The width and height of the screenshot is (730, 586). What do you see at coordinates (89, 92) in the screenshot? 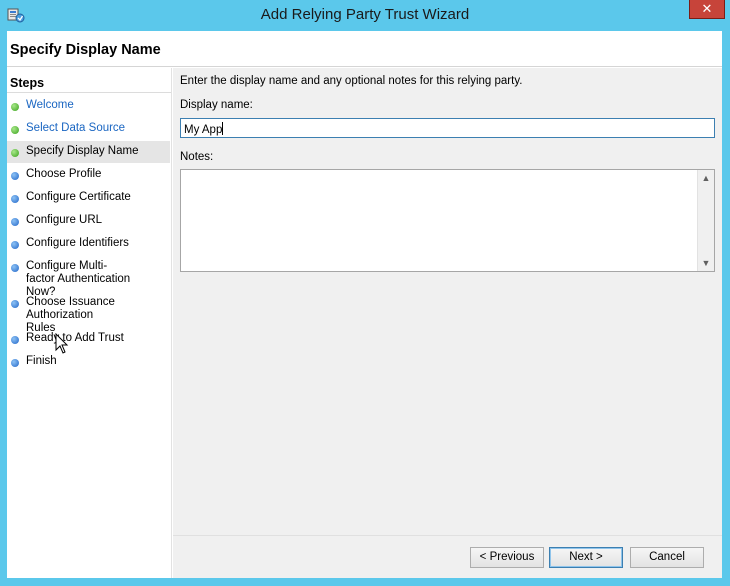
I see `steps-divider` at bounding box center [89, 92].